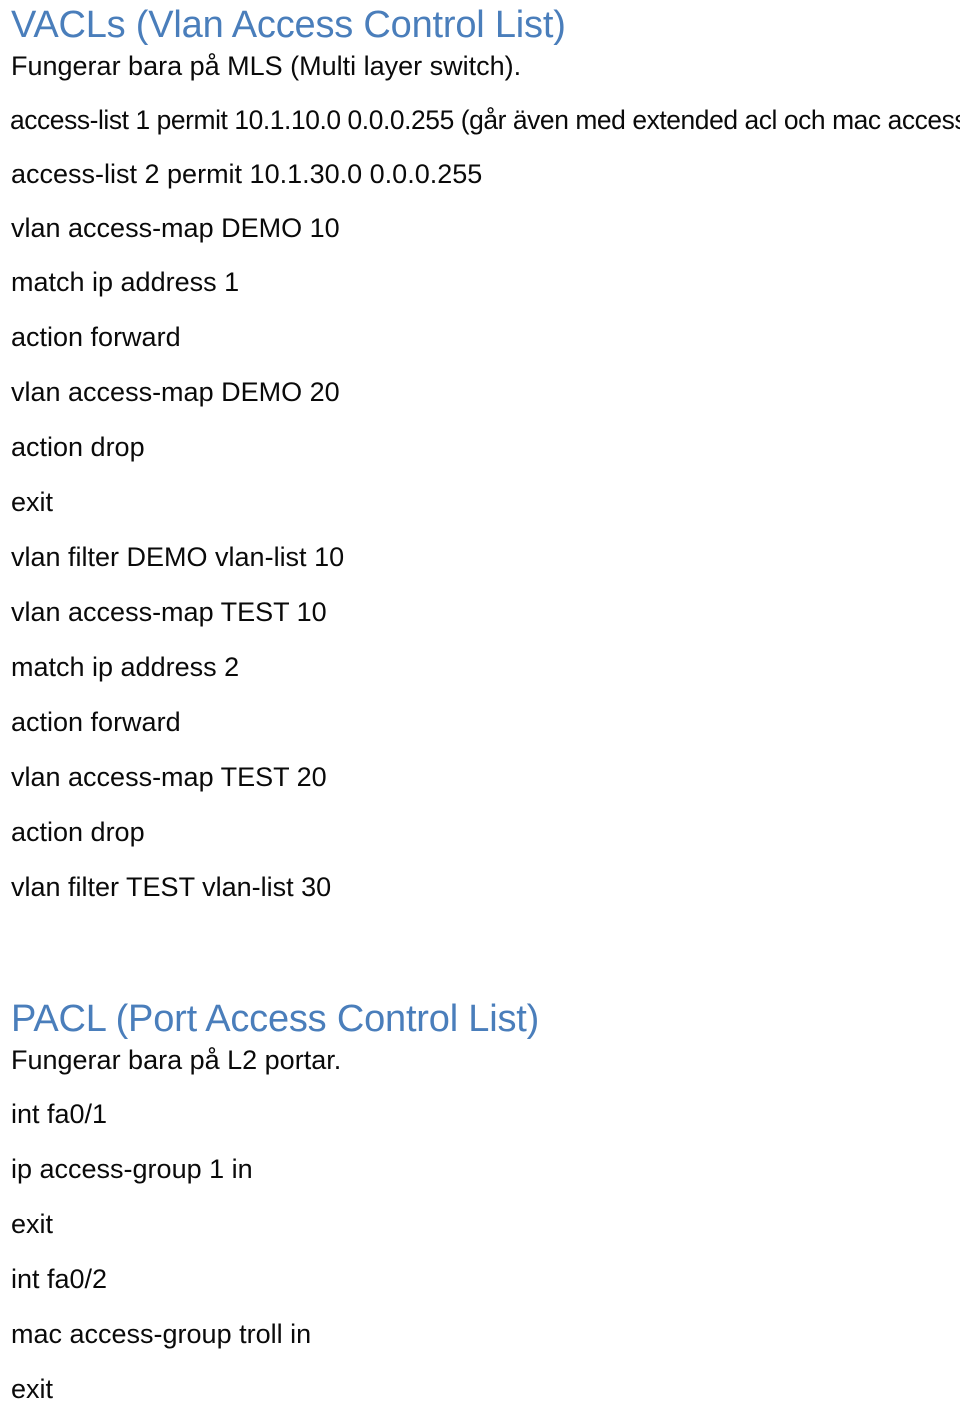  Describe the element at coordinates (96, 722) in the screenshot. I see `config-line-action-forward-test: action forward` at that location.